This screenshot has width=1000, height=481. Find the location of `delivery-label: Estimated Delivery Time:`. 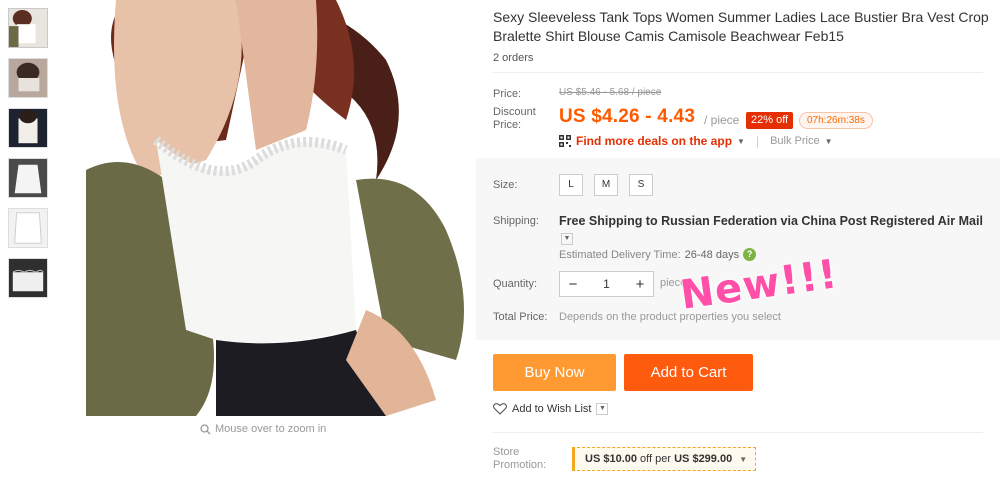

delivery-label: Estimated Delivery Time: is located at coordinates (620, 254).